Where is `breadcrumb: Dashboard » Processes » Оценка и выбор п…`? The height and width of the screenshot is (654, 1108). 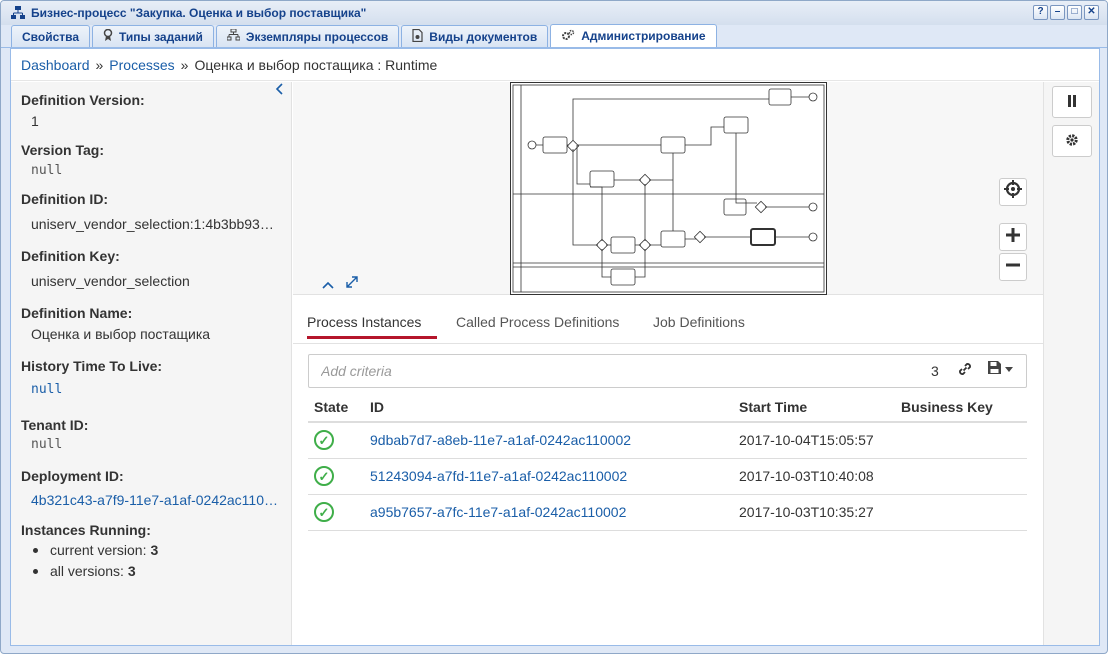
breadcrumb: Dashboard » Processes » Оценка и выбор п… is located at coordinates (555, 65).